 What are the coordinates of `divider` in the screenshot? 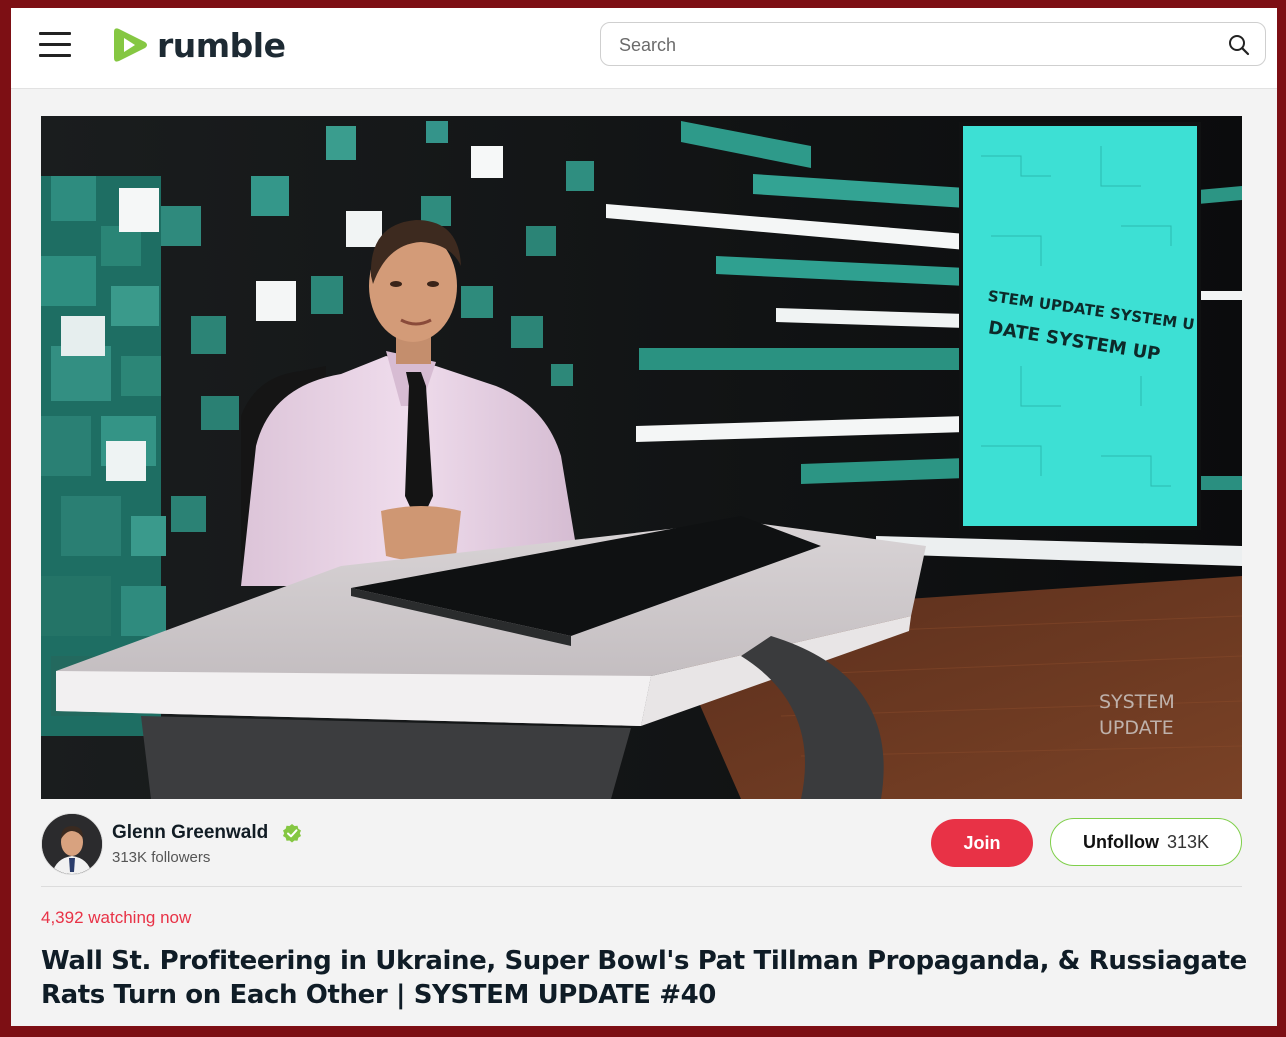 It's located at (641, 886).